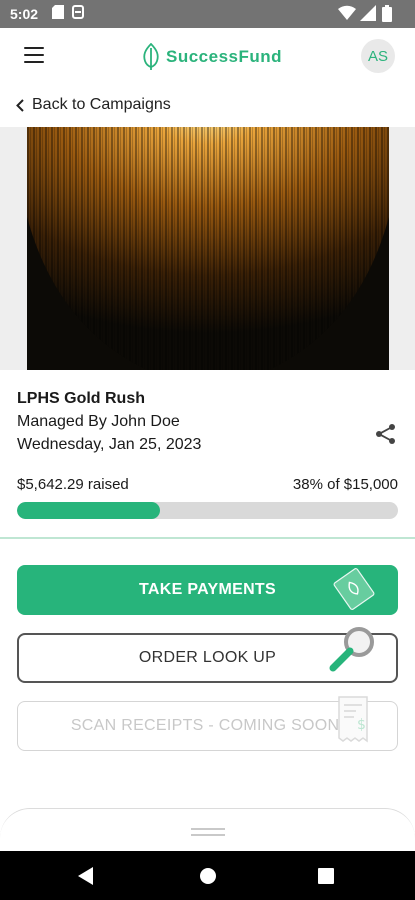 The image size is (415, 900). What do you see at coordinates (368, 14) in the screenshot?
I see `signal-icon` at bounding box center [368, 14].